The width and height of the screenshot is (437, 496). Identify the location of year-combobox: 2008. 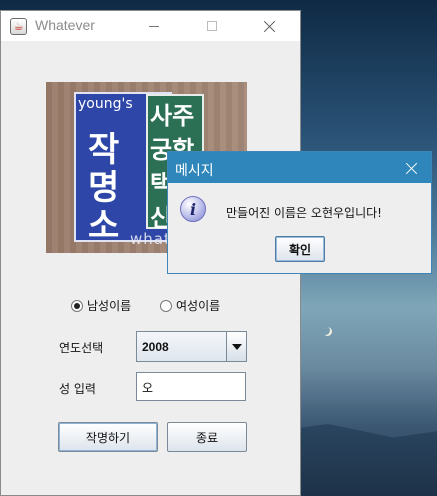
(191, 346).